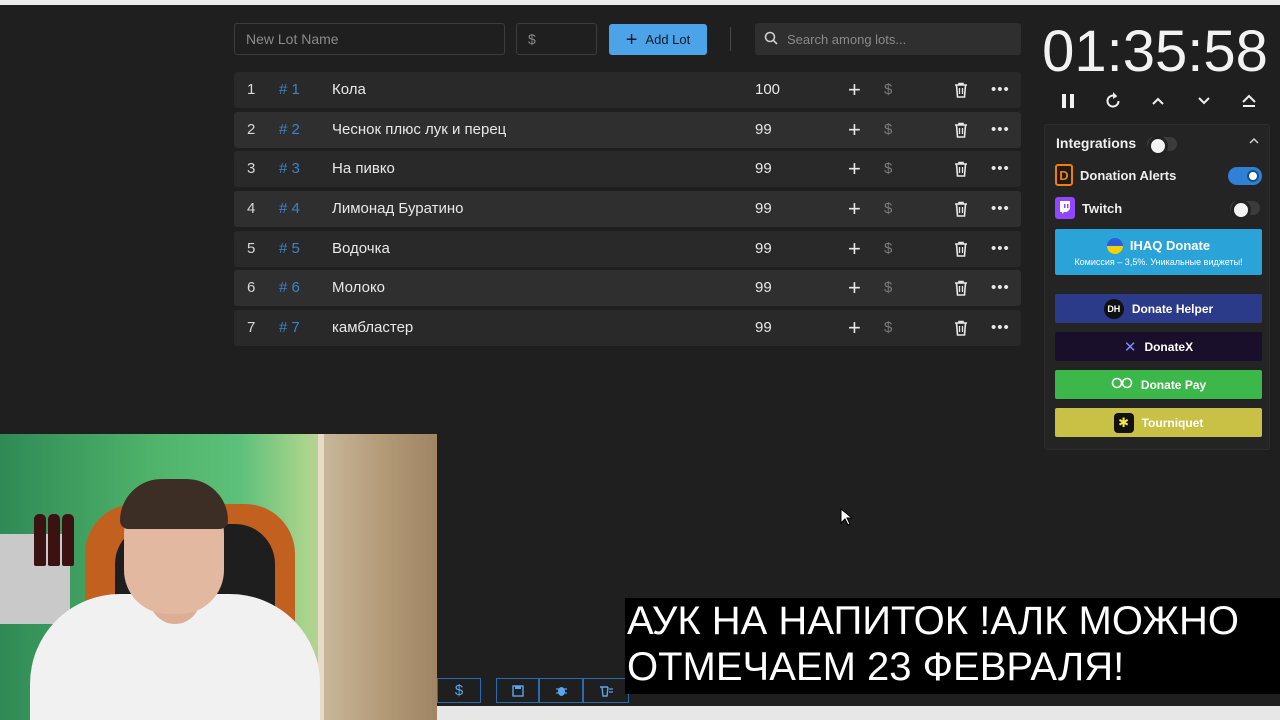  Describe the element at coordinates (1249, 101) in the screenshot. I see `double-up-icon` at that location.